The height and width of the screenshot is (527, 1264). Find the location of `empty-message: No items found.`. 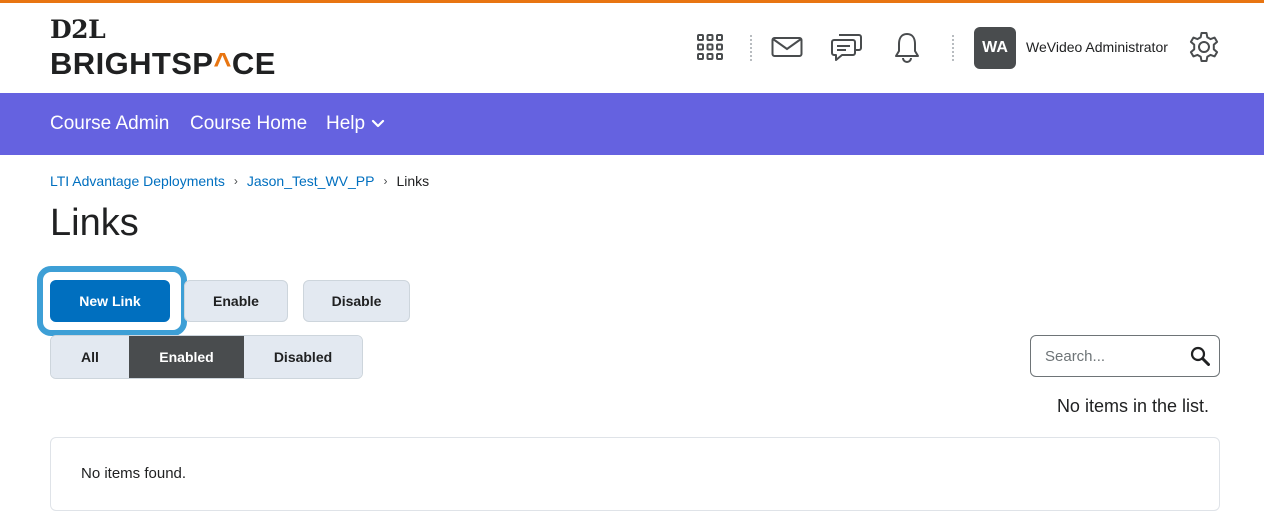

empty-message: No items found. is located at coordinates (134, 473).